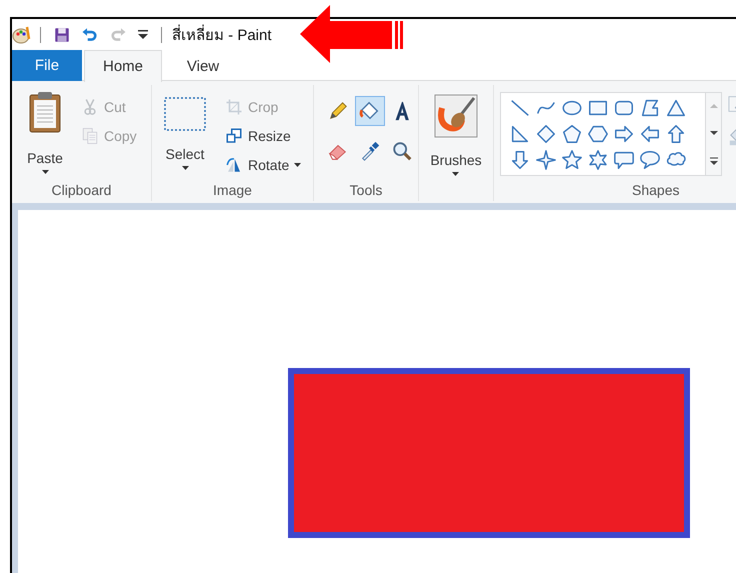  I want to click on paint-bucket-icon, so click(370, 111).